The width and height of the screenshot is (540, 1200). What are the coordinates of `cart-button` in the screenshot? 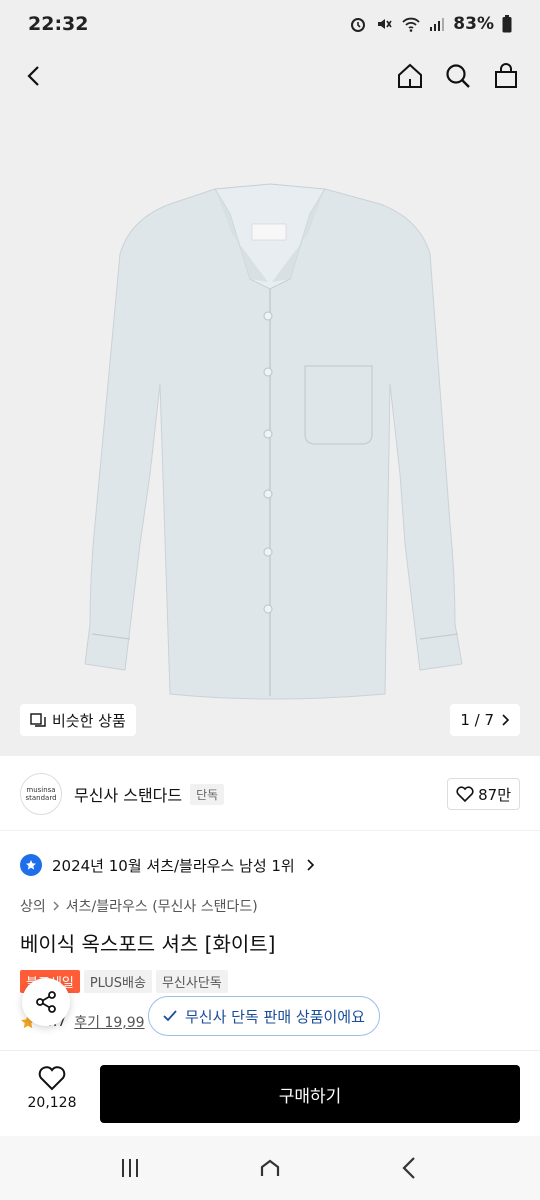 It's located at (506, 76).